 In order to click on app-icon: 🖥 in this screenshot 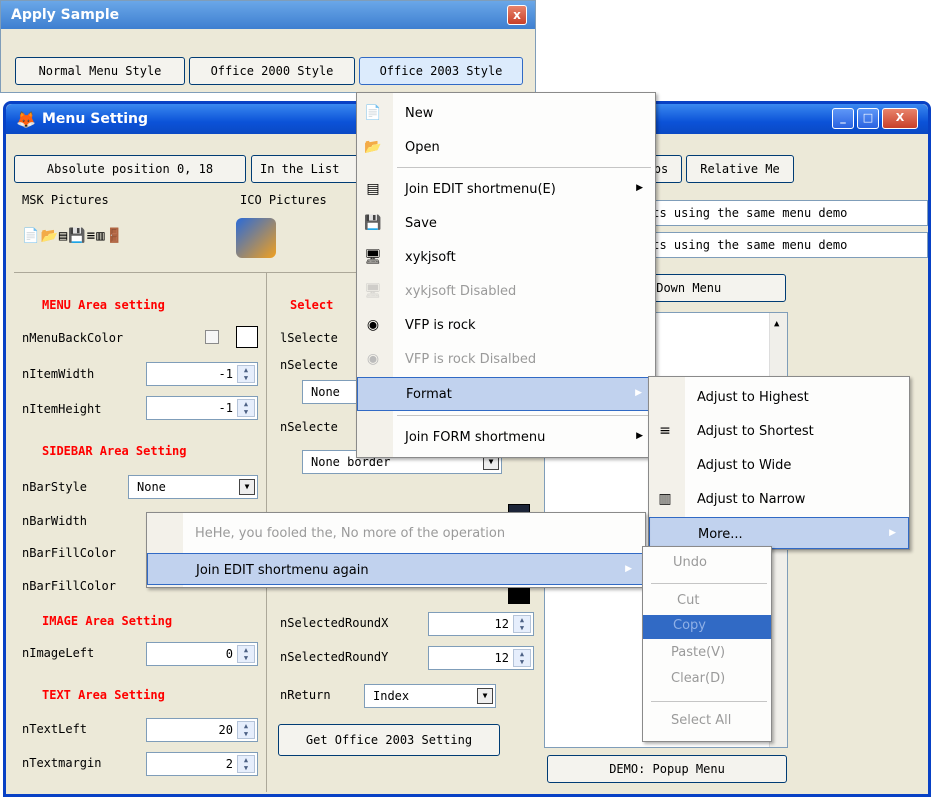, I will do `click(373, 257)`.